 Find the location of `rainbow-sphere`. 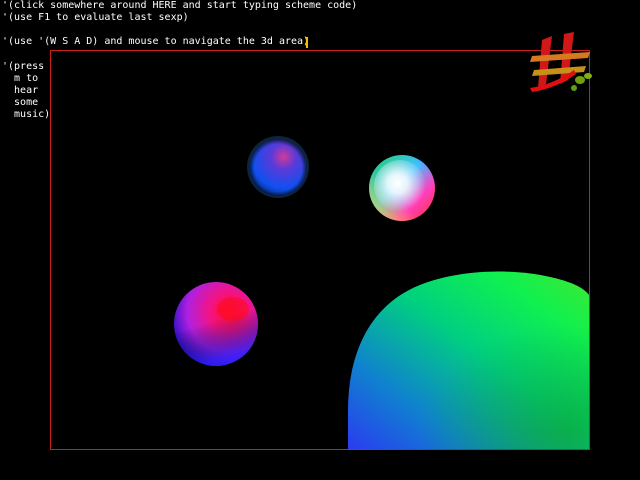

rainbow-sphere is located at coordinates (402, 188).